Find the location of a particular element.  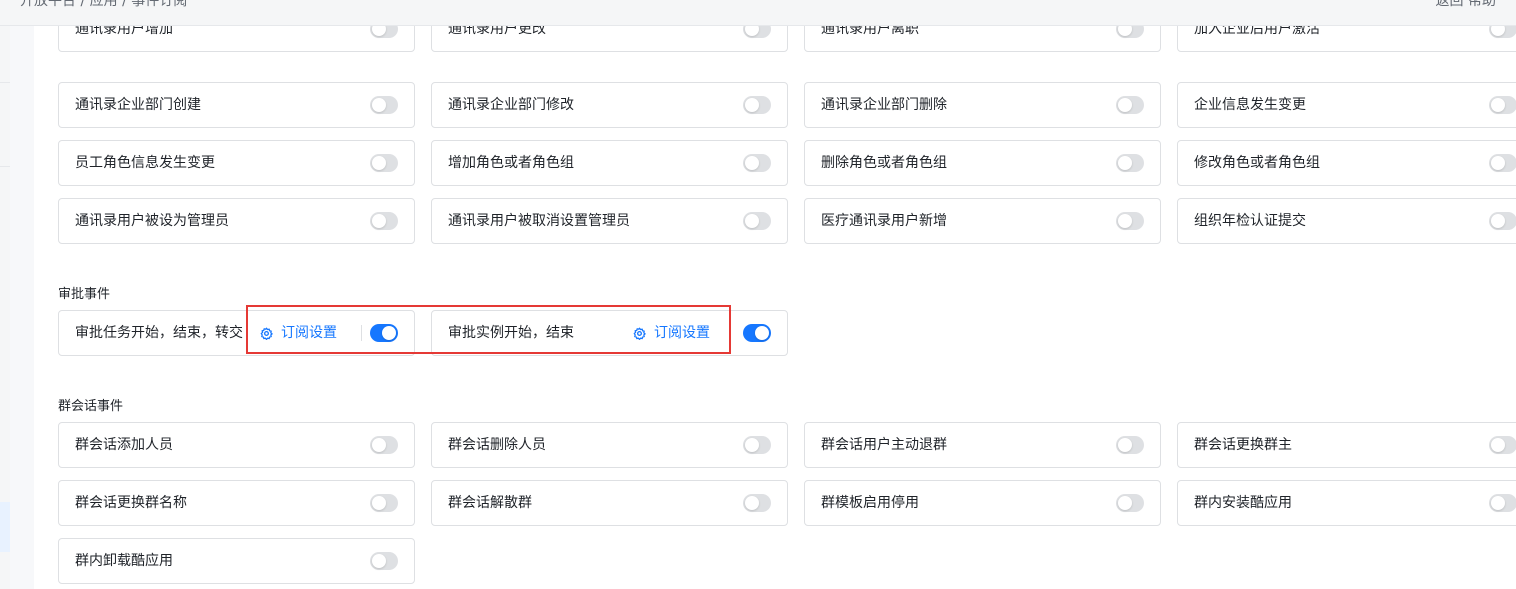

event-card: 修改角色或者角色组 is located at coordinates (1346, 163).